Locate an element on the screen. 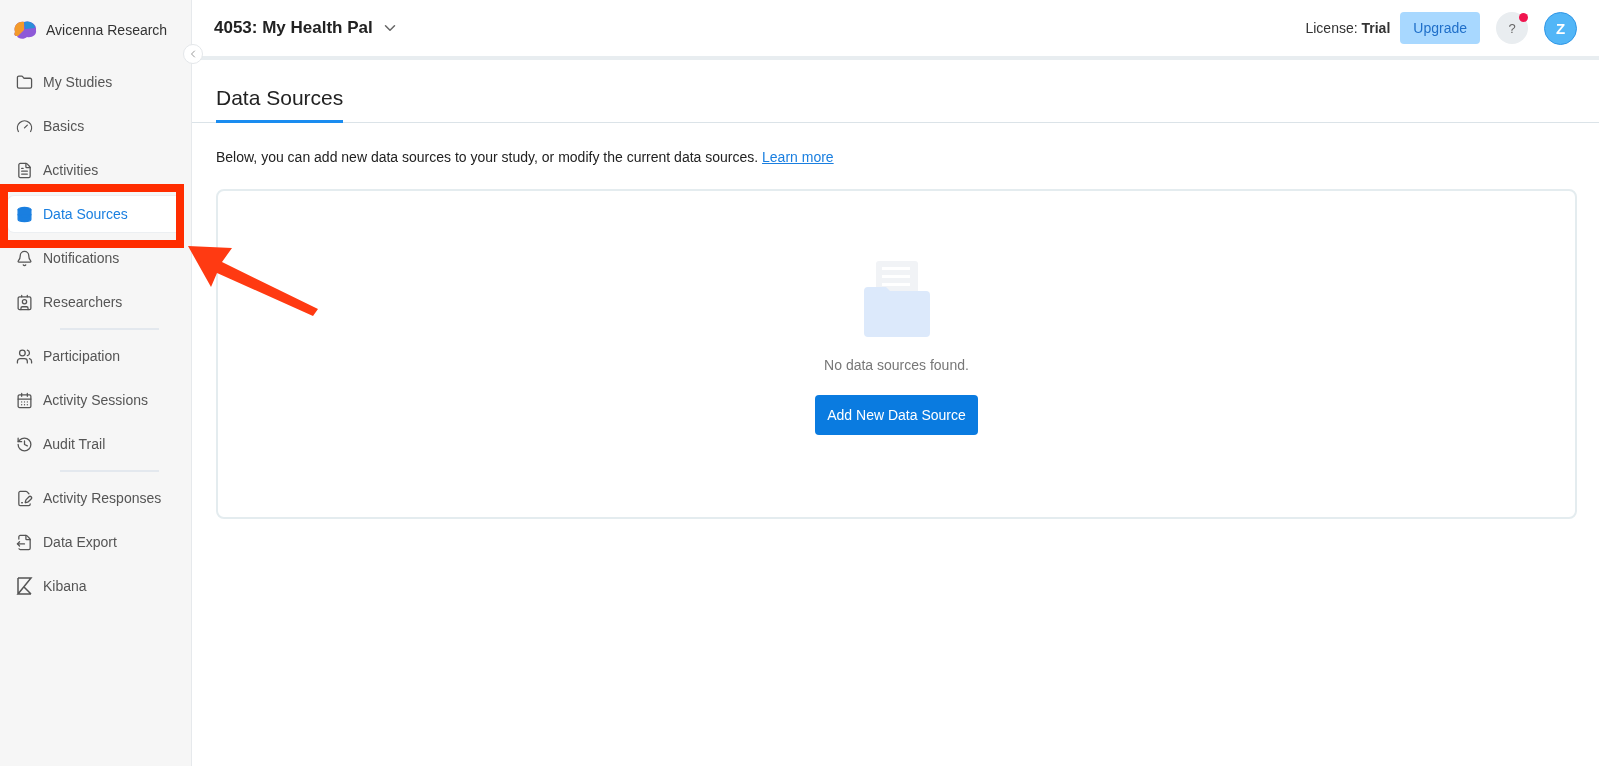 The image size is (1599, 766). sidebar-item: Notifications is located at coordinates (95, 258).